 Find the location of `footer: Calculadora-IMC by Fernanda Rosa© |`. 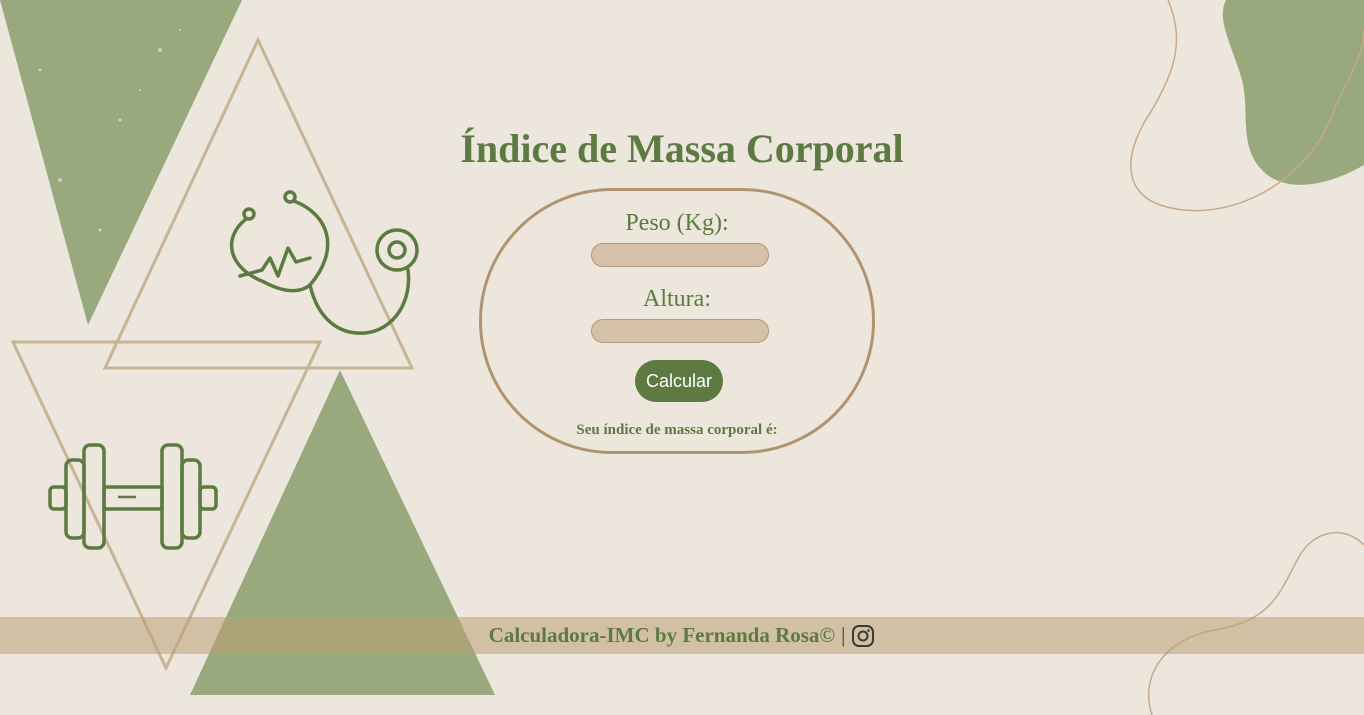

footer: Calculadora-IMC by Fernanda Rosa© | is located at coordinates (682, 635).